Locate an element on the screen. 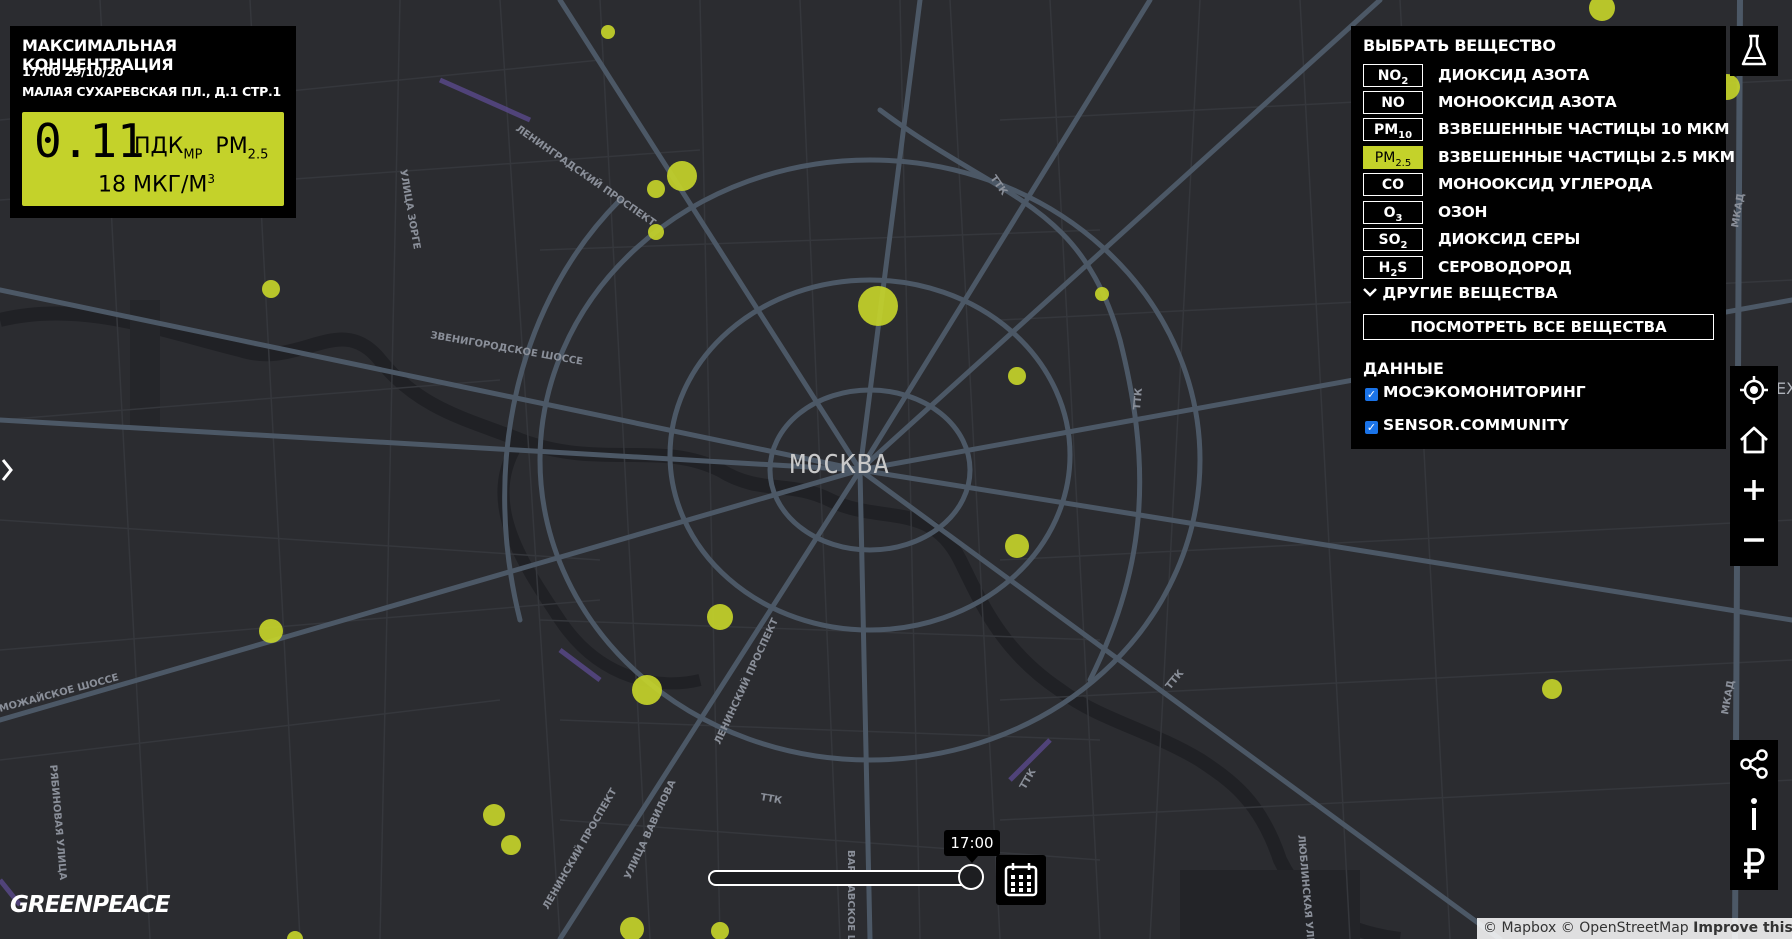 The height and width of the screenshot is (939, 1792). map-attribution: © Mapbox © OpenStreetMap Improve this m is located at coordinates (1634, 928).